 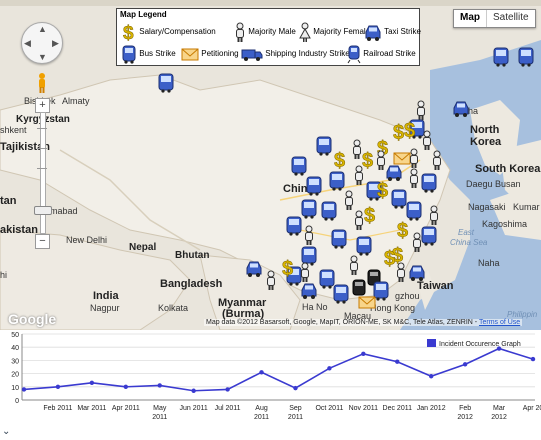 What do you see at coordinates (168, 33) in the screenshot?
I see `legend-item-salary: $ Salary/Compensation` at bounding box center [168, 33].